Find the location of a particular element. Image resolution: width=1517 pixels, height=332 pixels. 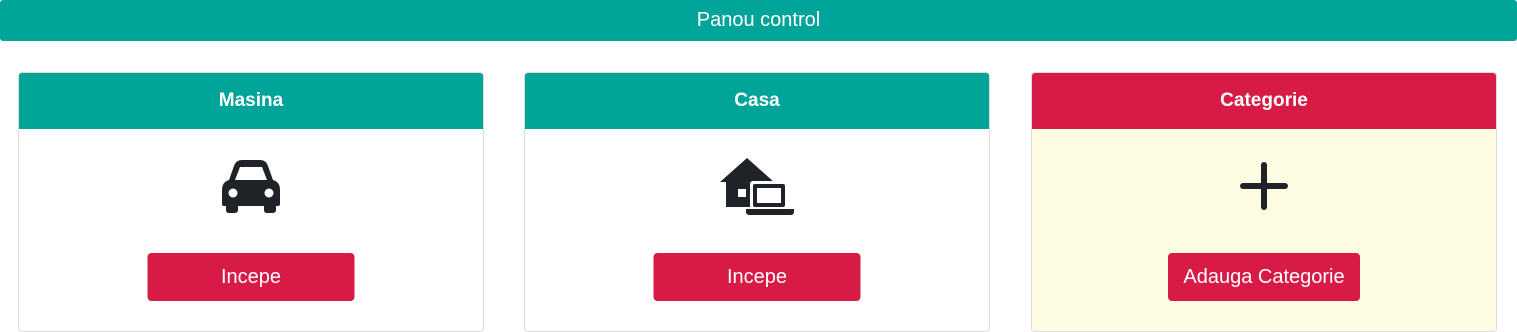

card-header: Masina is located at coordinates (251, 101).